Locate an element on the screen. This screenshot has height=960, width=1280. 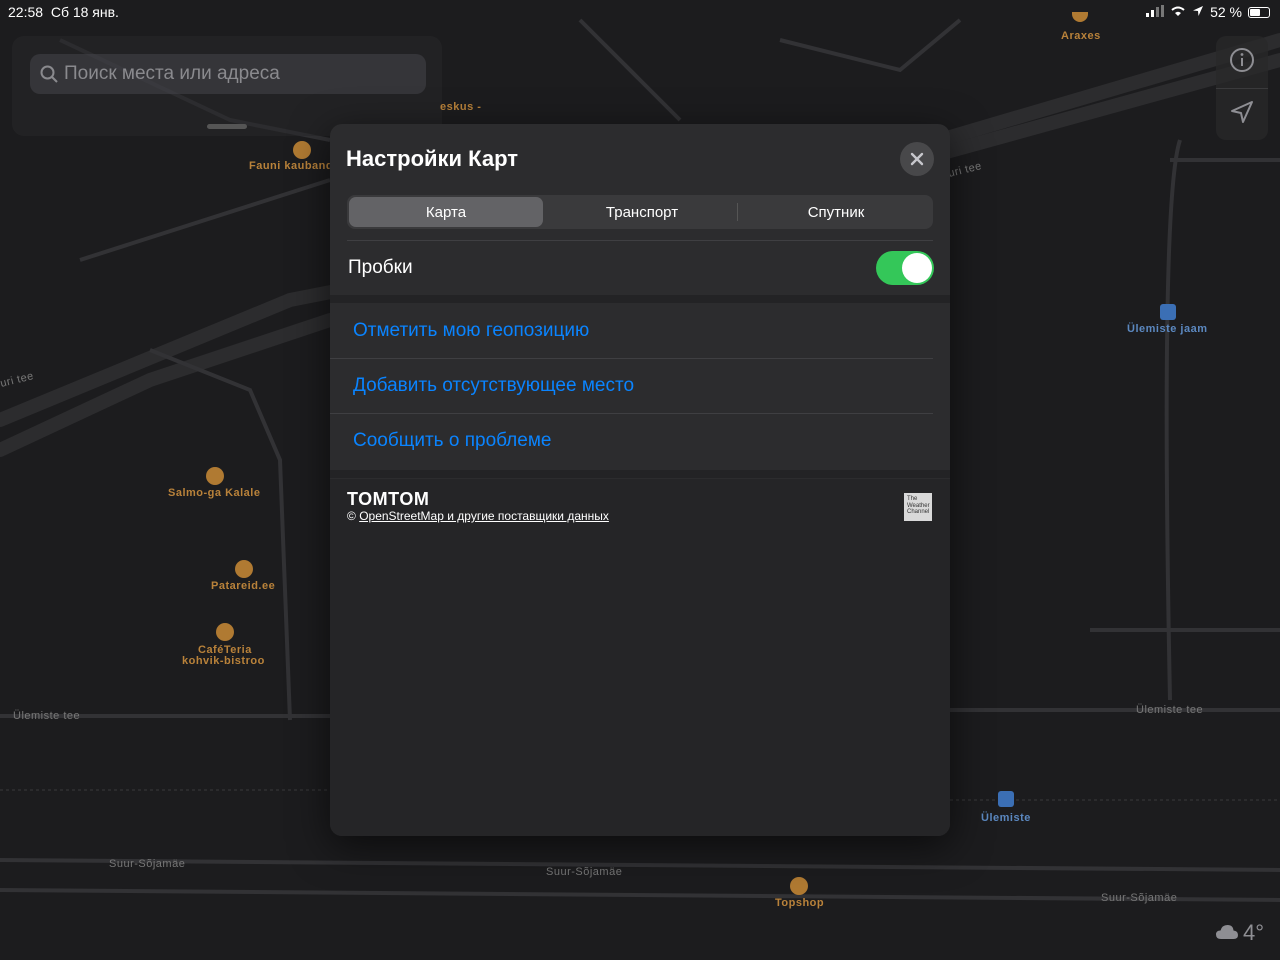
map-label-araxes: Araxes is located at coordinates (1081, 36).